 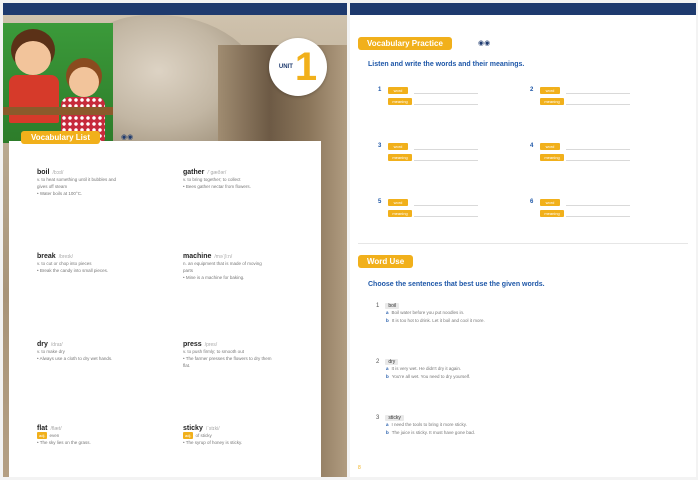 What do you see at coordinates (213, 442) in the screenshot?
I see `vocab-example: • The syrup of honey is sticky.` at bounding box center [213, 442].